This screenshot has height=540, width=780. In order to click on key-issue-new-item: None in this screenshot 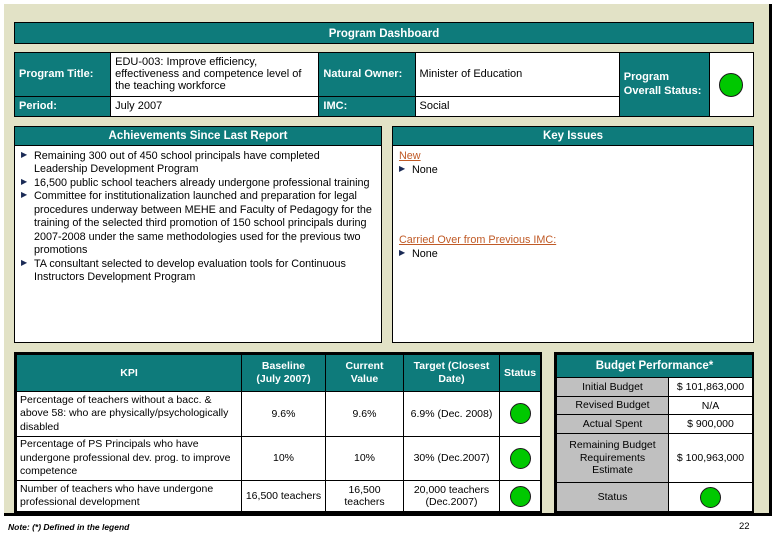, I will do `click(573, 170)`.